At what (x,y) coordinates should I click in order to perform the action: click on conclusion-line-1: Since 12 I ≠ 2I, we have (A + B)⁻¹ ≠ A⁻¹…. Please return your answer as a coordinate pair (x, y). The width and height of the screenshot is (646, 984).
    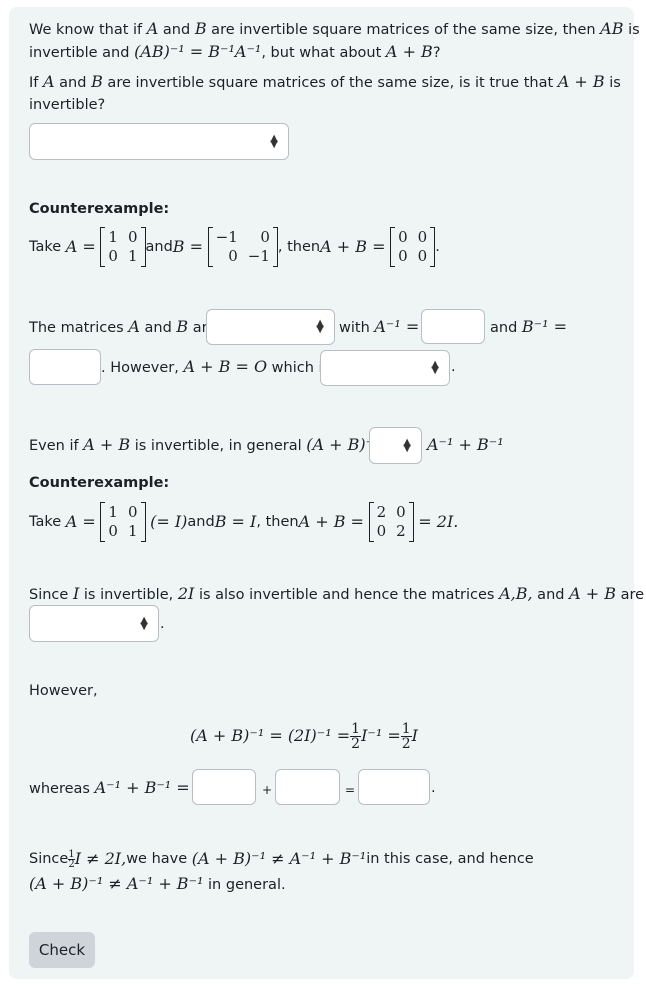
    Looking at the image, I should click on (281, 859).